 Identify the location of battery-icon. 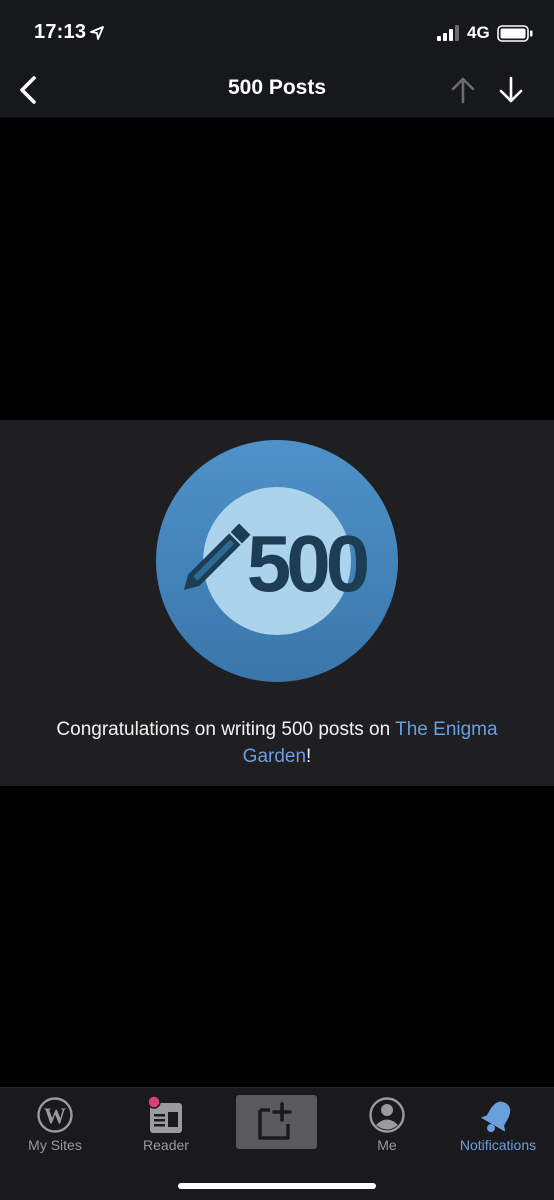
(515, 33).